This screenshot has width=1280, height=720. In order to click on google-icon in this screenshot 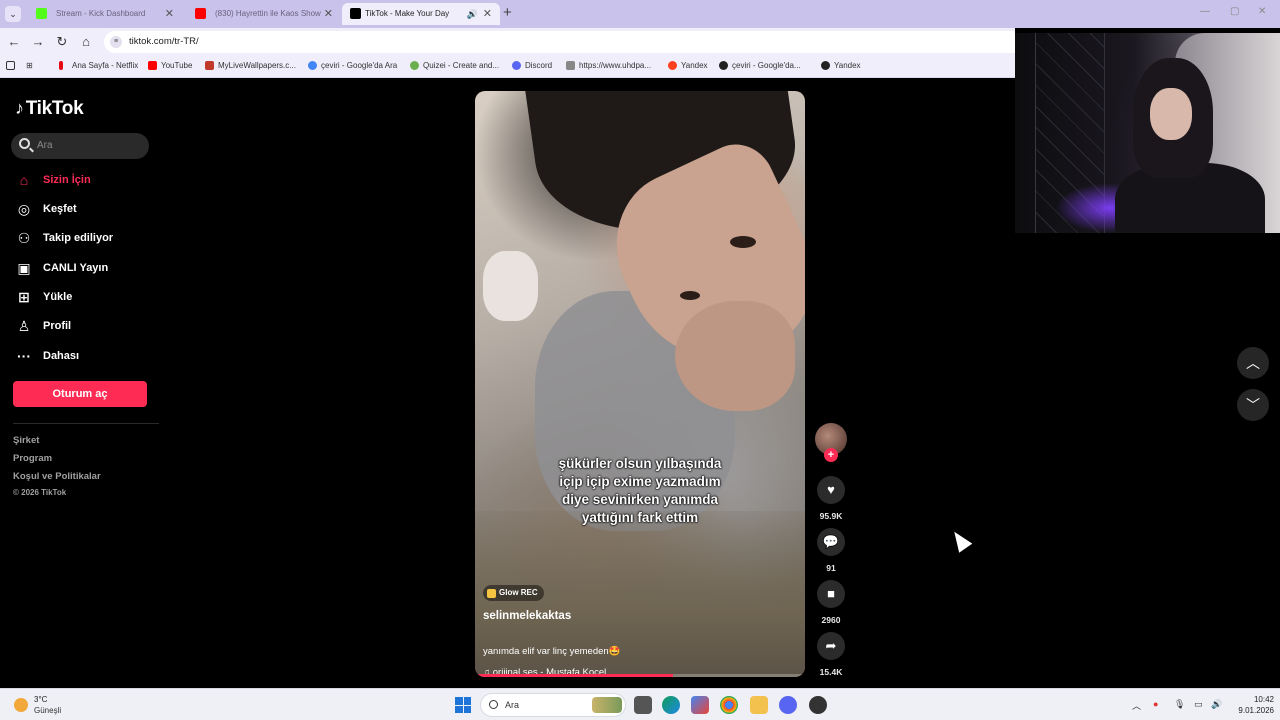, I will do `click(312, 65)`.